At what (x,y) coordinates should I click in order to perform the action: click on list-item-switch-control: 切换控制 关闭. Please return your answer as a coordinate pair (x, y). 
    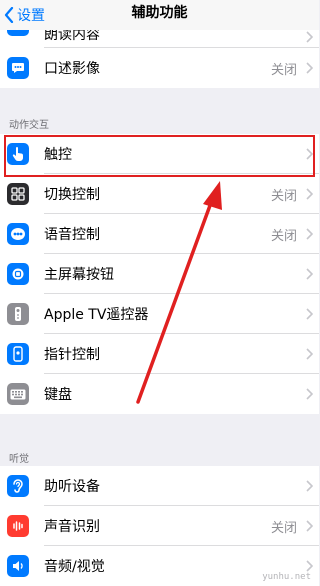
    Looking at the image, I should click on (159, 194).